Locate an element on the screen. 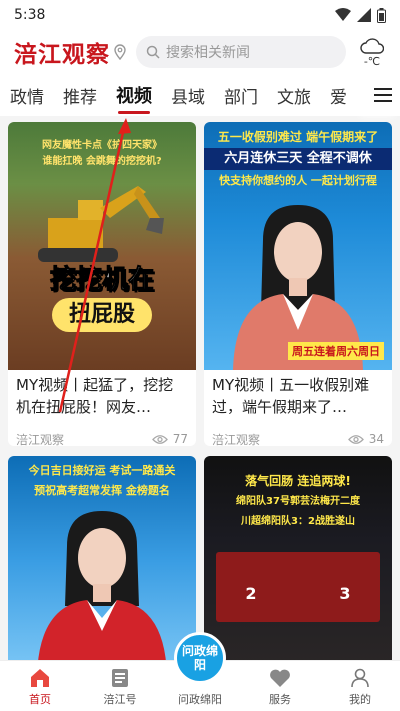  thumb-headline: 扭屁股 is located at coordinates (102, 315).